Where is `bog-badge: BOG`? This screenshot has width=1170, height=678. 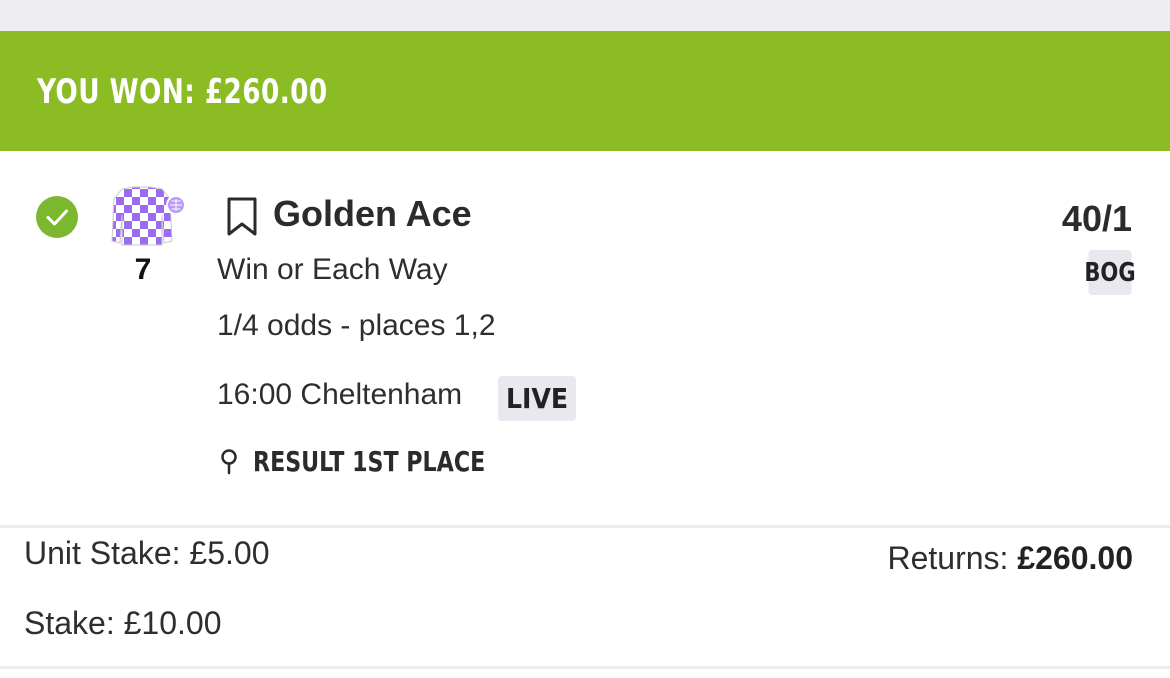 bog-badge: BOG is located at coordinates (1110, 272).